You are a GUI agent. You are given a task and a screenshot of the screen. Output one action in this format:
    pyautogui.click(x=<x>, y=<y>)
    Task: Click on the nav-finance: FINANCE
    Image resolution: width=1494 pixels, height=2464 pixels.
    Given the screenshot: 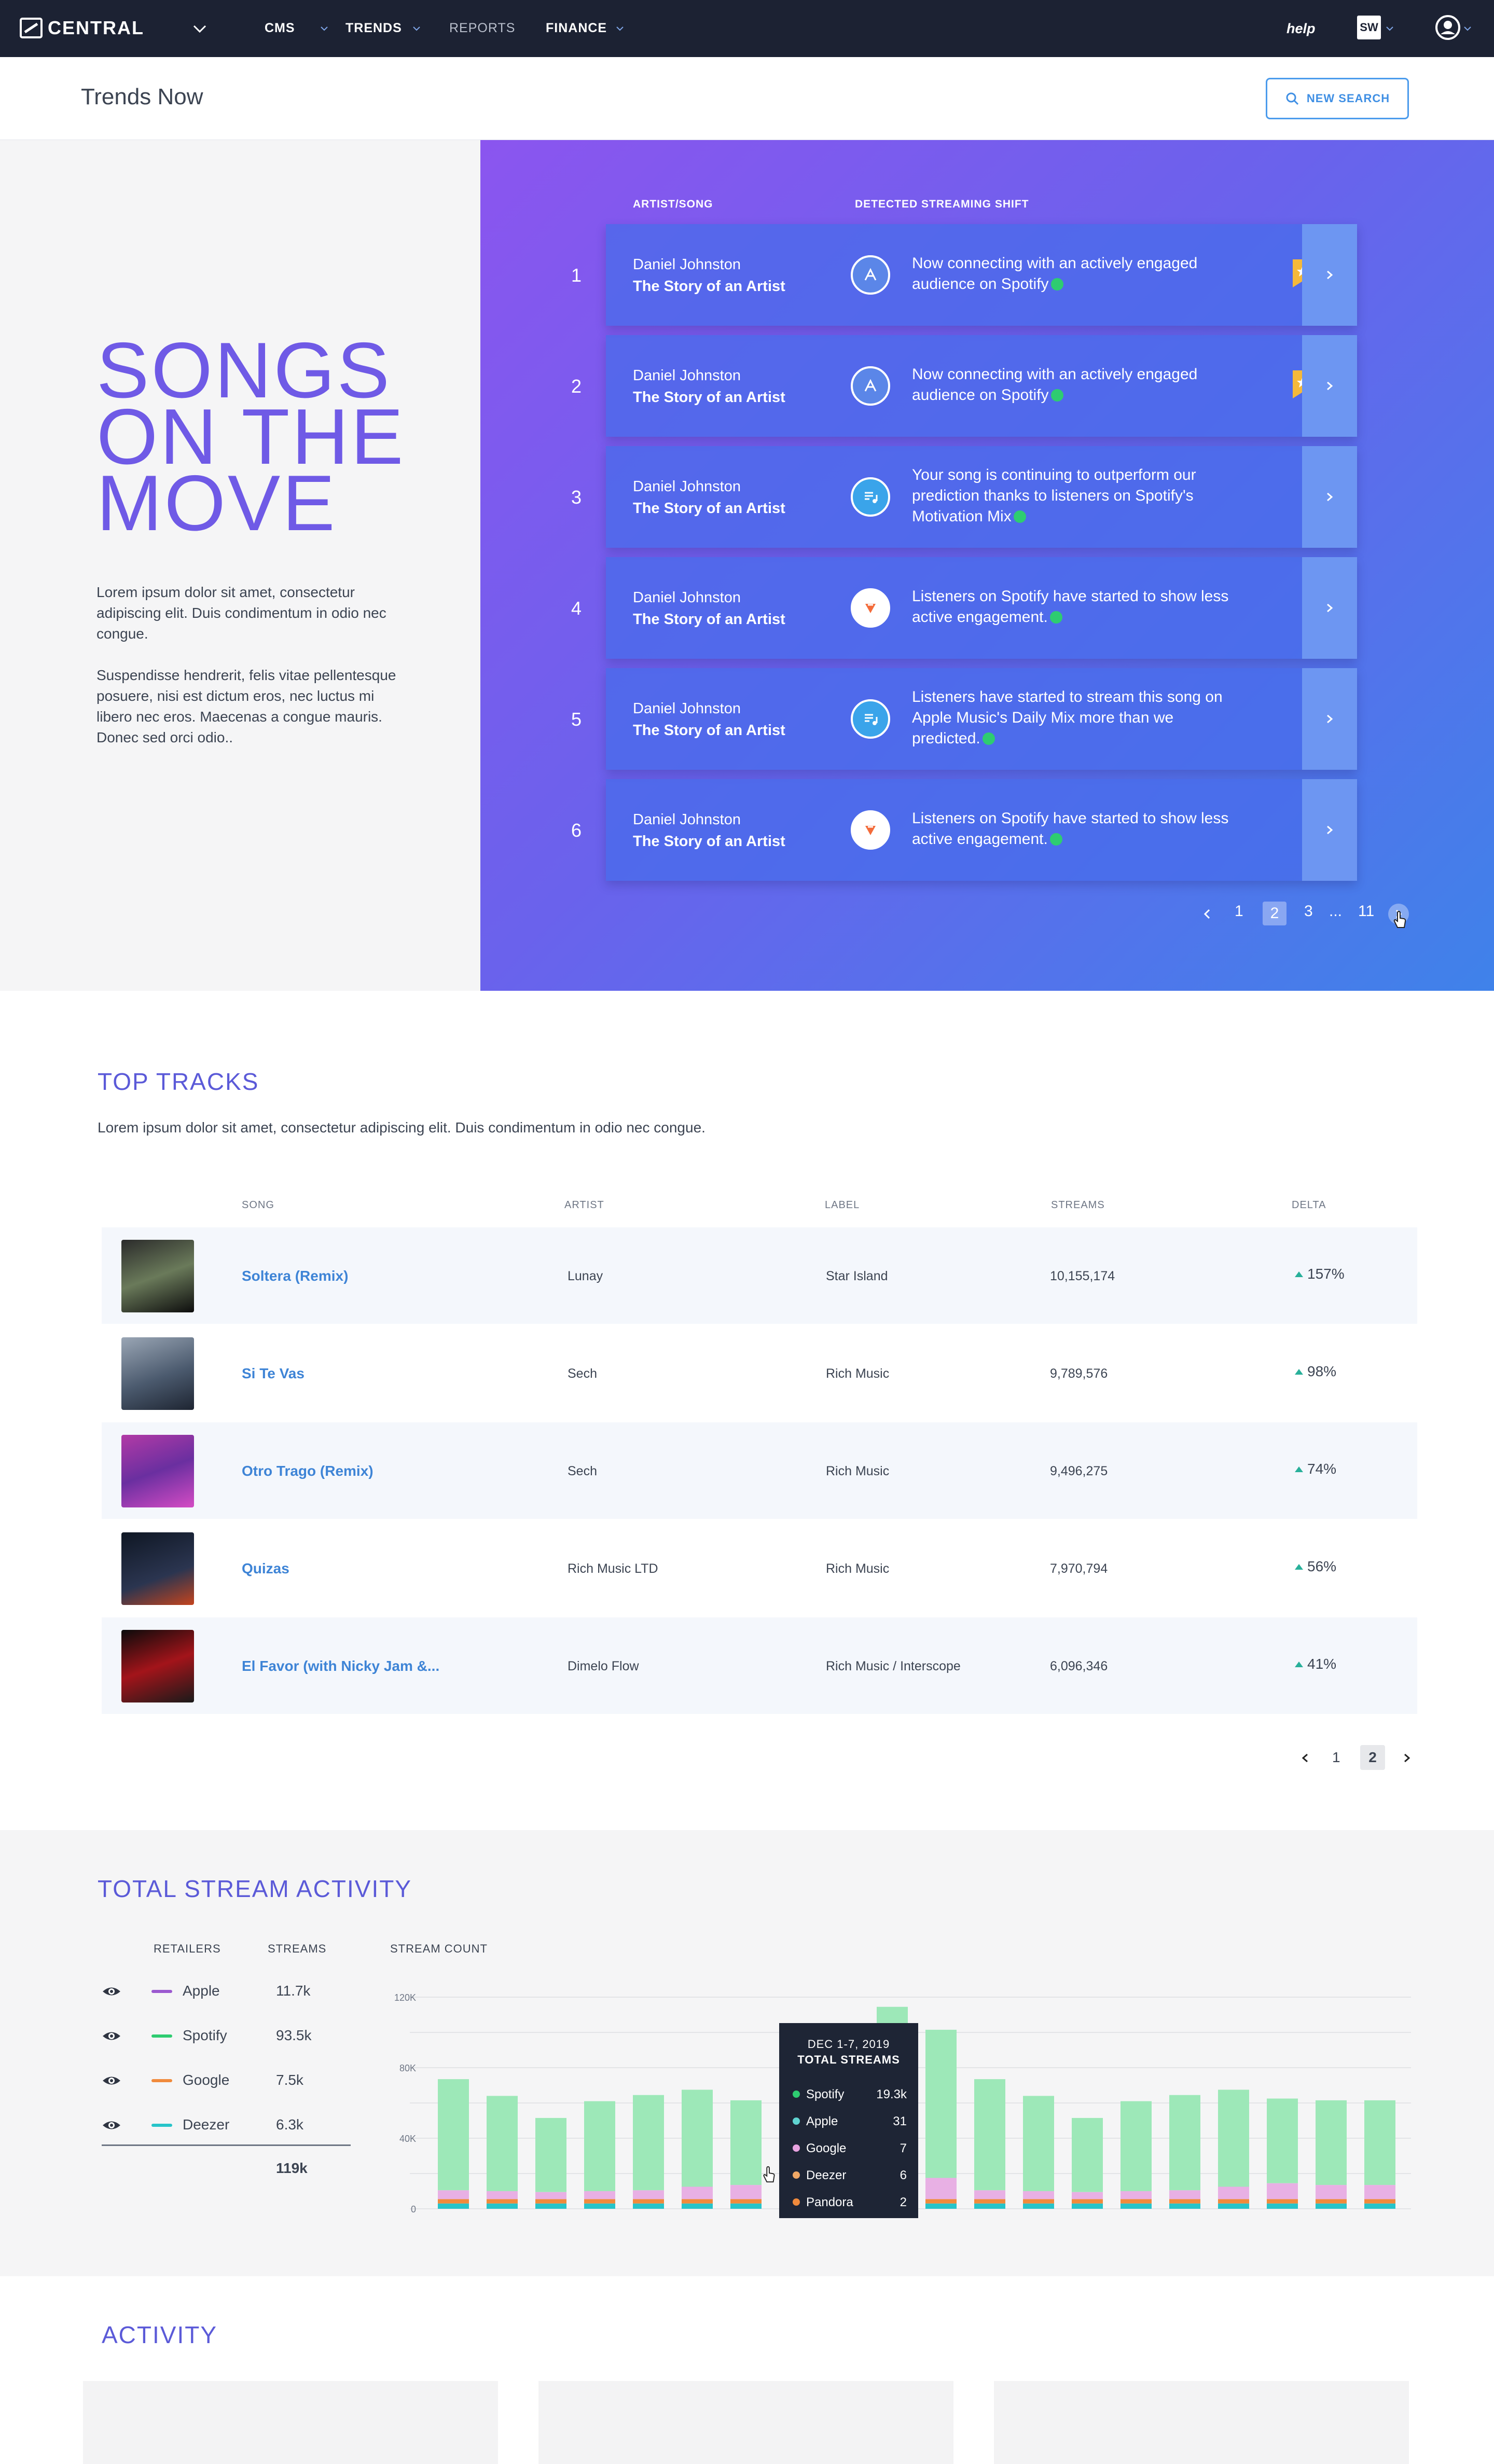 What is the action you would take?
    pyautogui.click(x=576, y=28)
    